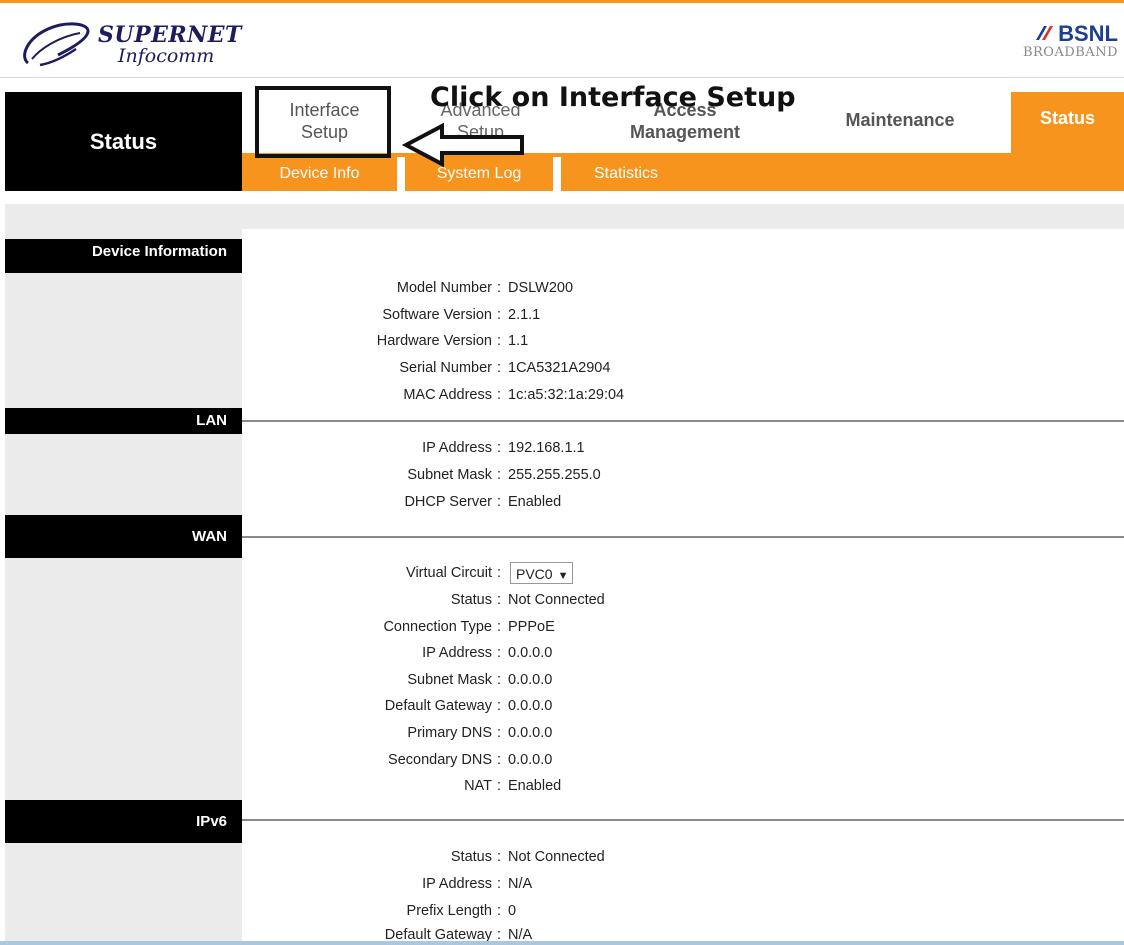  What do you see at coordinates (683, 574) in the screenshot?
I see `virtual-circuit-row: Virtual Circuit: PVC0 ▼` at bounding box center [683, 574].